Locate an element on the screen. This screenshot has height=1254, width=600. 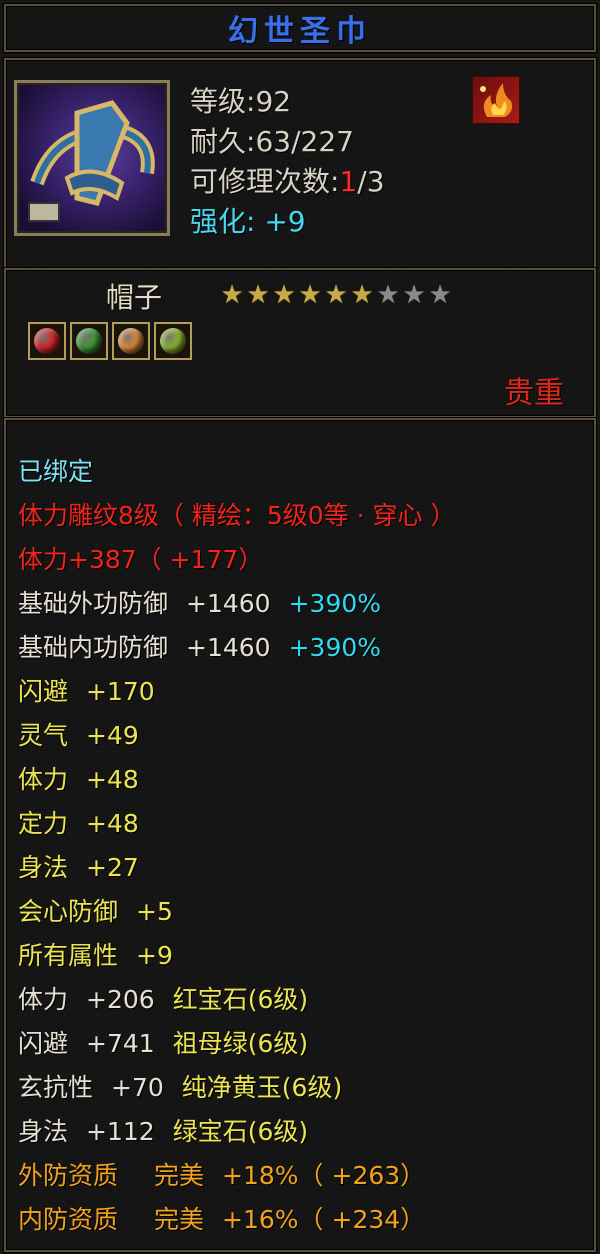
gem-name: 纯净黄玉(6级) is located at coordinates (262, 1087).